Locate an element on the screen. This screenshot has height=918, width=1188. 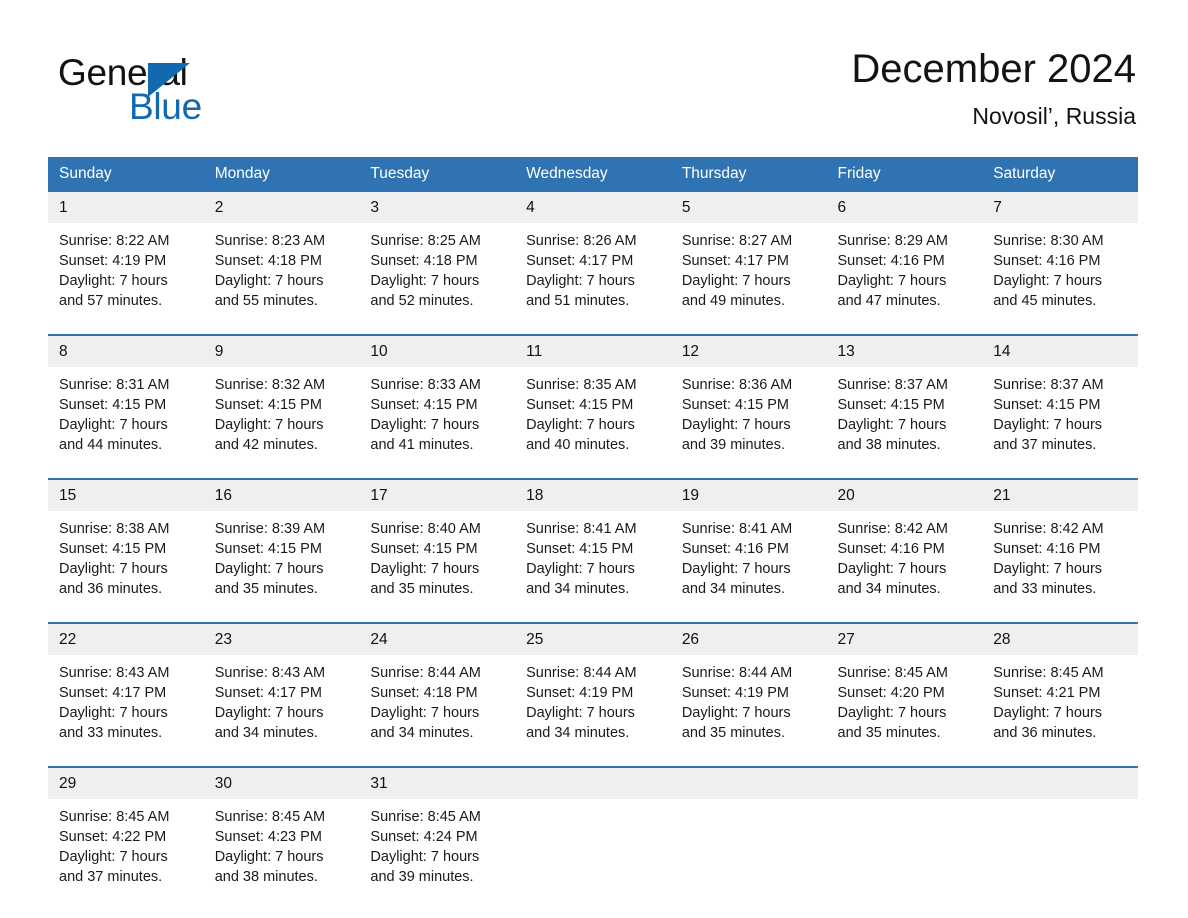
day-cell-9: 9 is located at coordinates (281, 351).